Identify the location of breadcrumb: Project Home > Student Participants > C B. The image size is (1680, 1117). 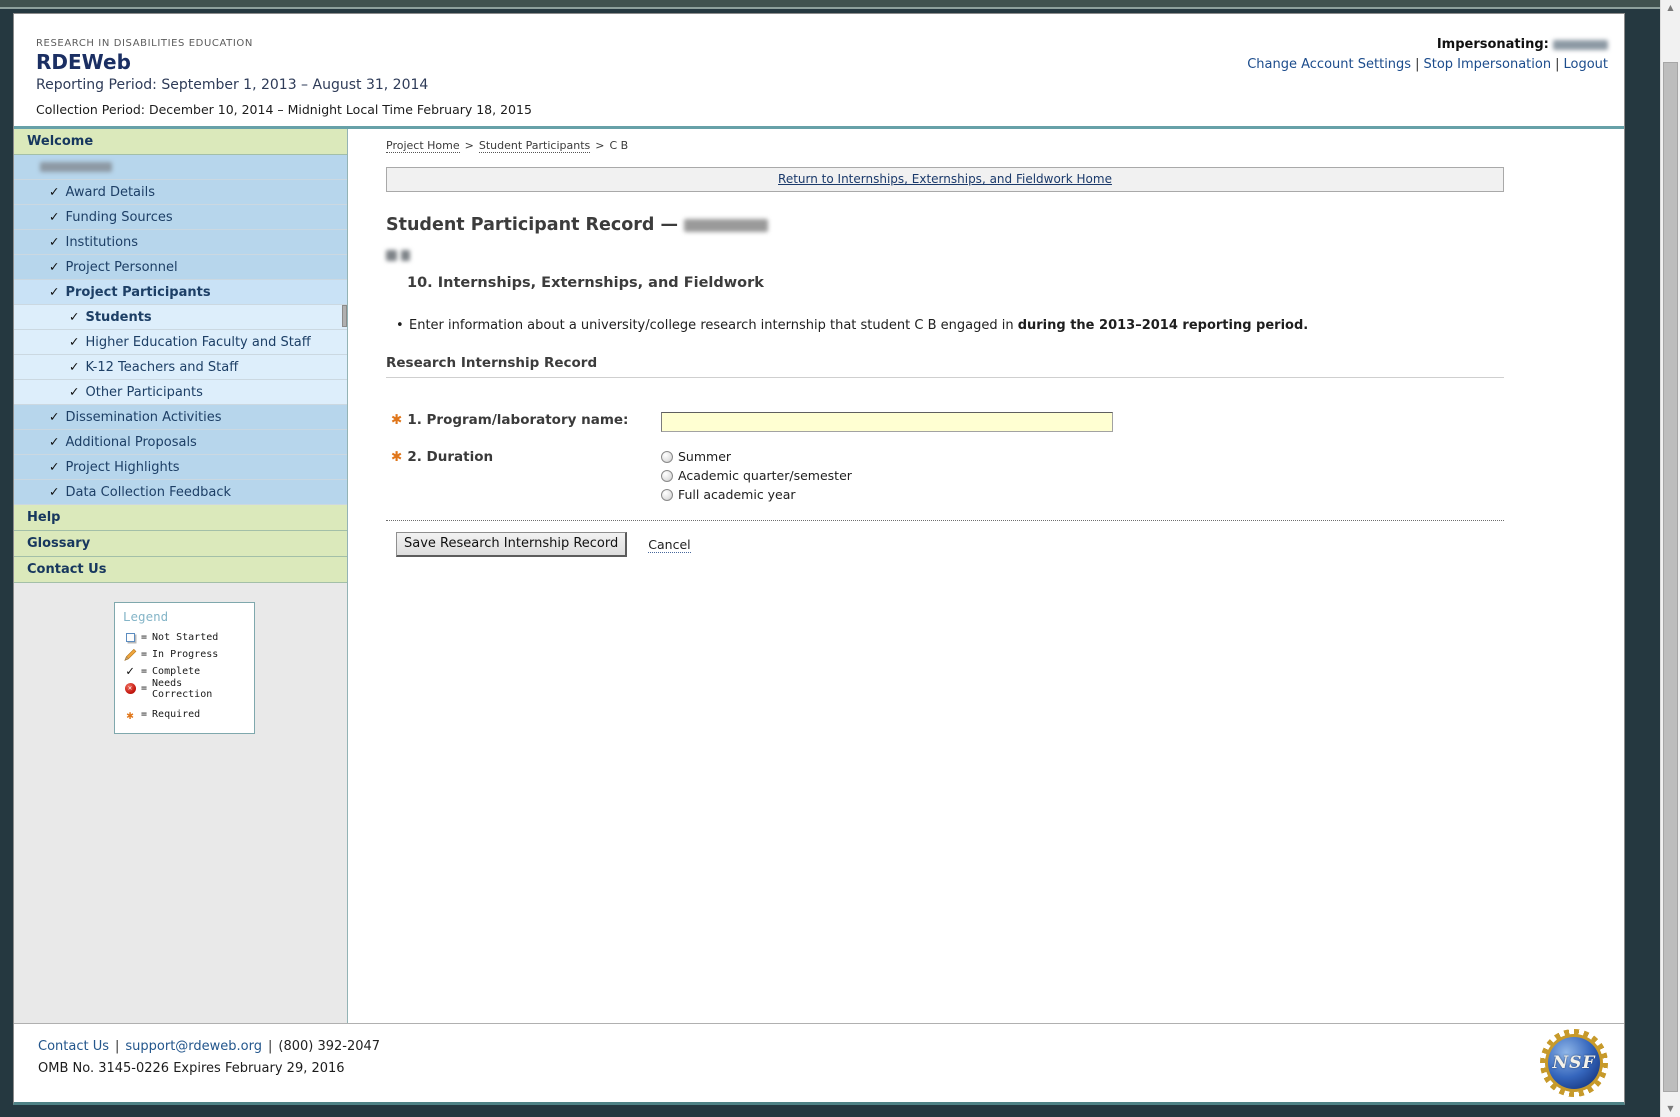
(507, 146).